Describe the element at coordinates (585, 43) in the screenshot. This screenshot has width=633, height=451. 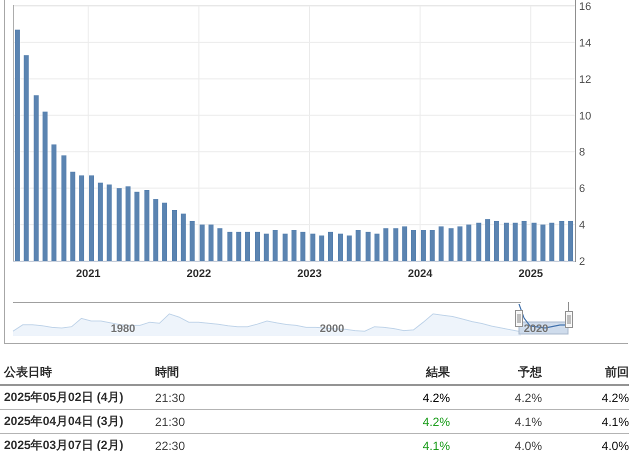
I see `y-tick-label: 14` at that location.